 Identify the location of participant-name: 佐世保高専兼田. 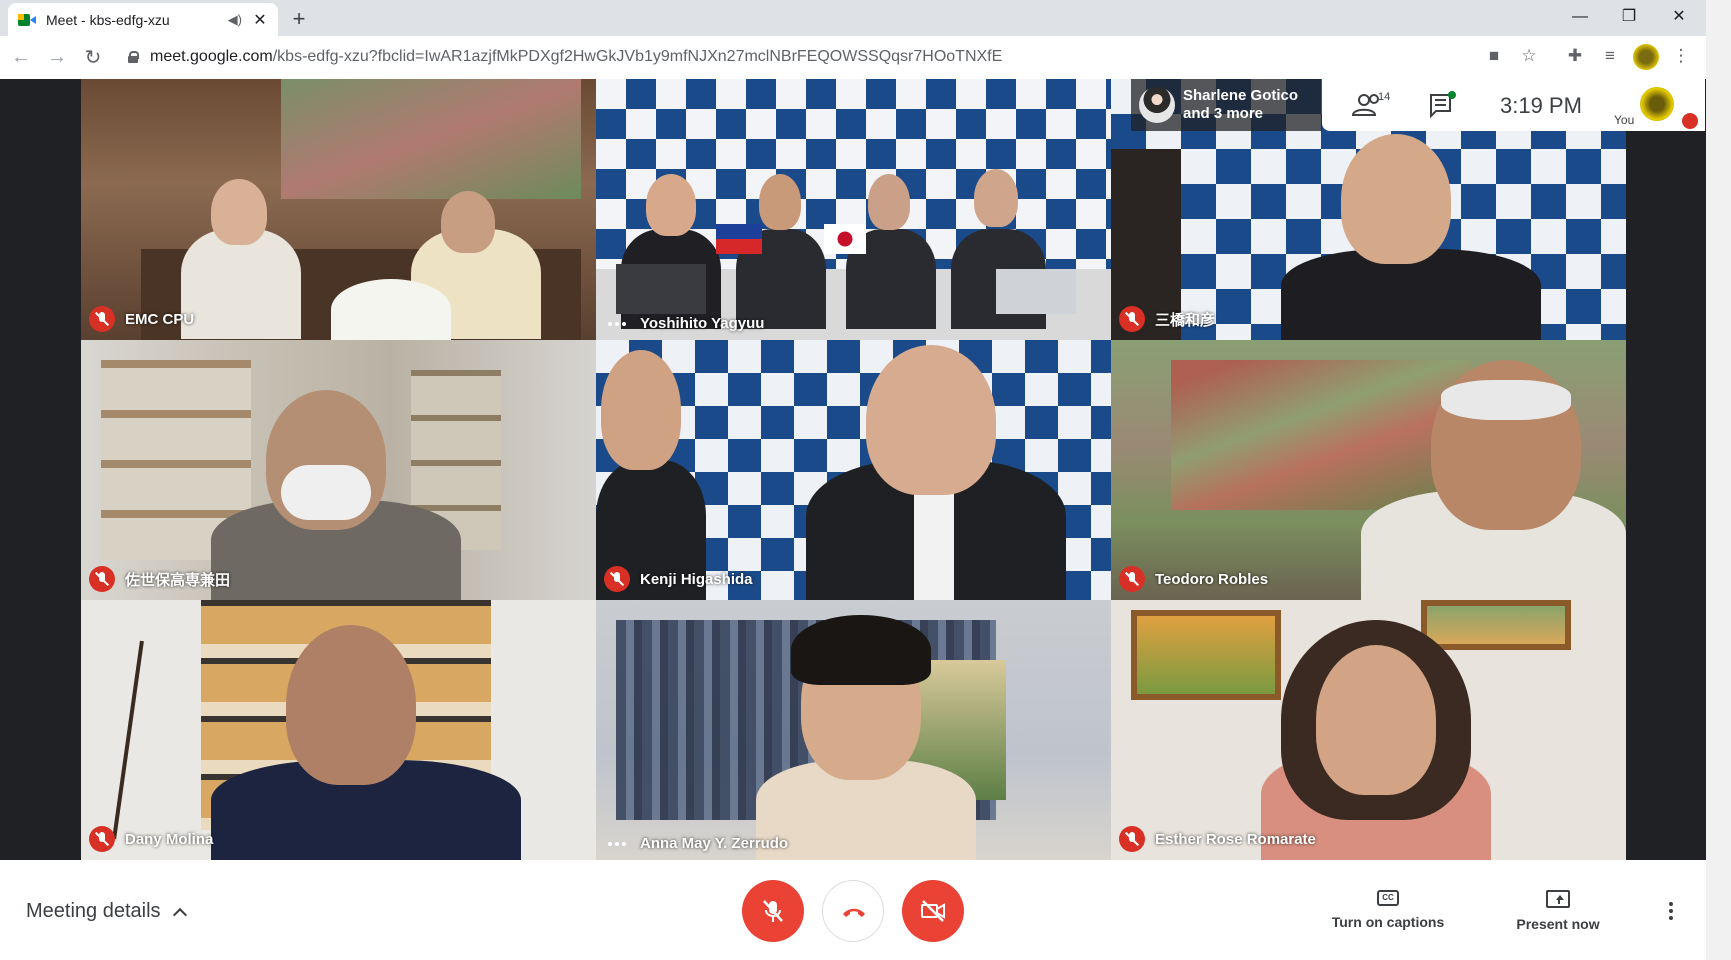
(178, 580).